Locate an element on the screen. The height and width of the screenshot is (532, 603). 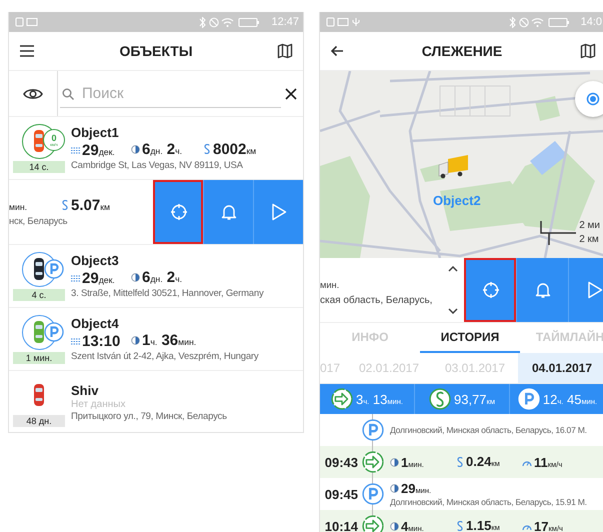
info-text: ская область, Беларусь, is located at coordinates (377, 300).